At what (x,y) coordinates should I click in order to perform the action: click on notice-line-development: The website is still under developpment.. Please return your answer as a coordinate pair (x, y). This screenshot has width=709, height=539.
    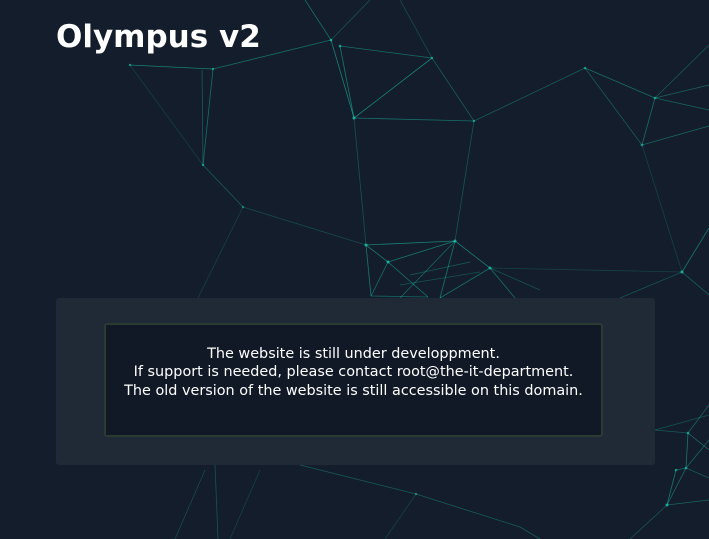
    Looking at the image, I should click on (353, 354).